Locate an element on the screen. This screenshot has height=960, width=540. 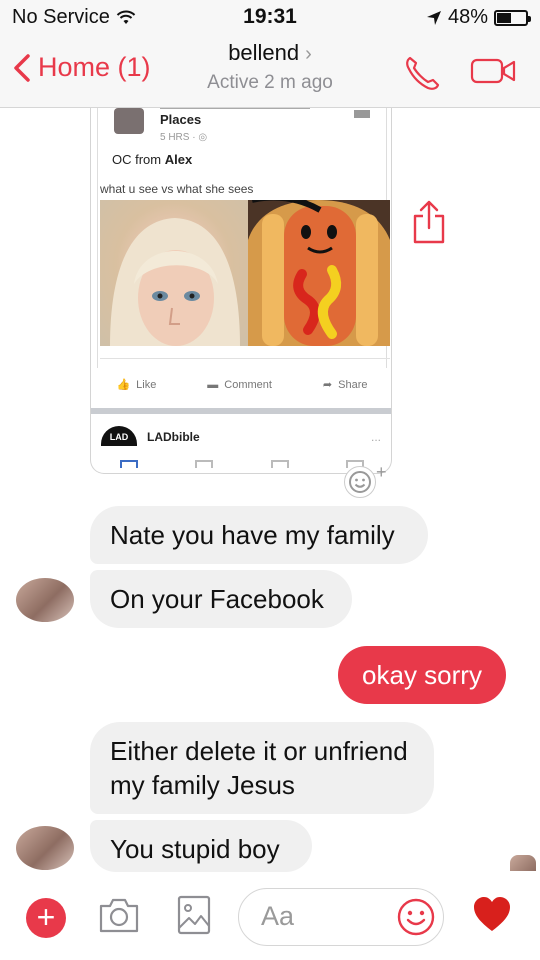
post-caption: what u see vs what she sees is located at coordinates (177, 189).